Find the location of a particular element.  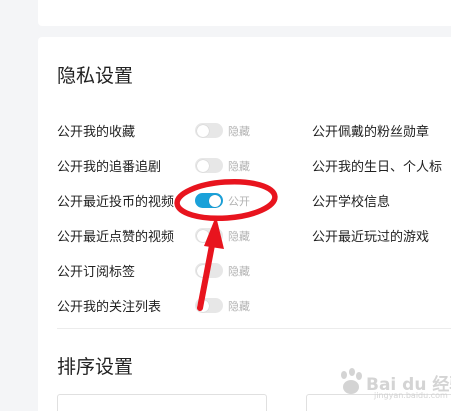

following-toggle is located at coordinates (209, 305).